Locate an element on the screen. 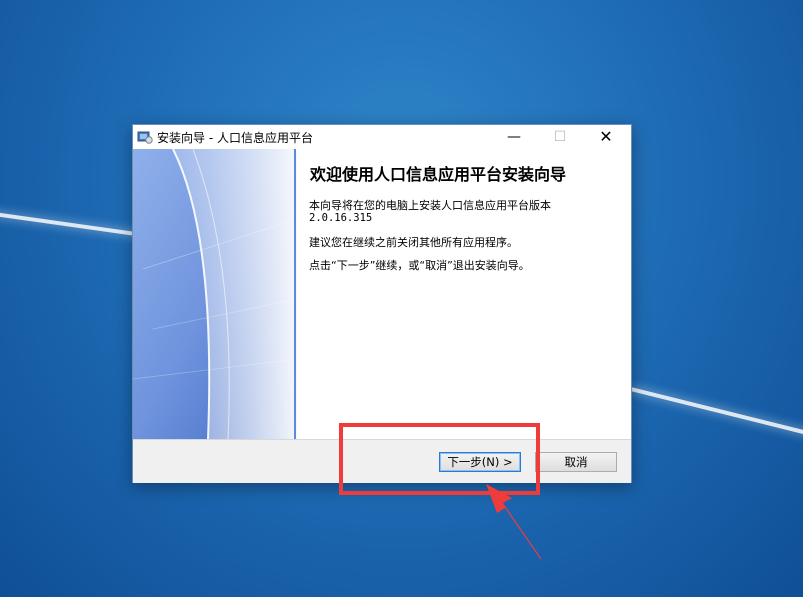 This screenshot has height=597, width=803. close-button: ✕ is located at coordinates (606, 137).